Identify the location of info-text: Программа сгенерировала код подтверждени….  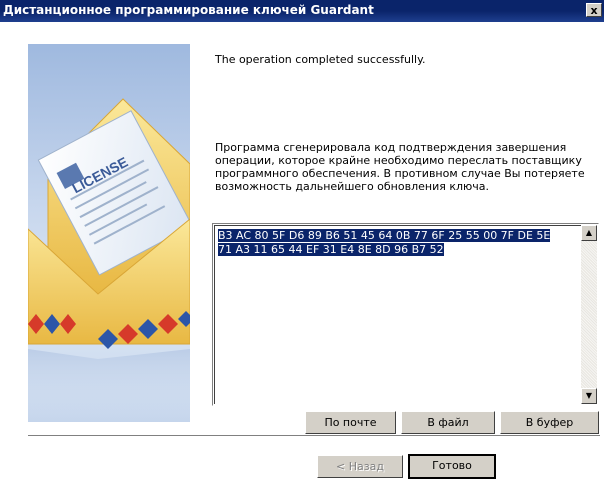
(400, 167).